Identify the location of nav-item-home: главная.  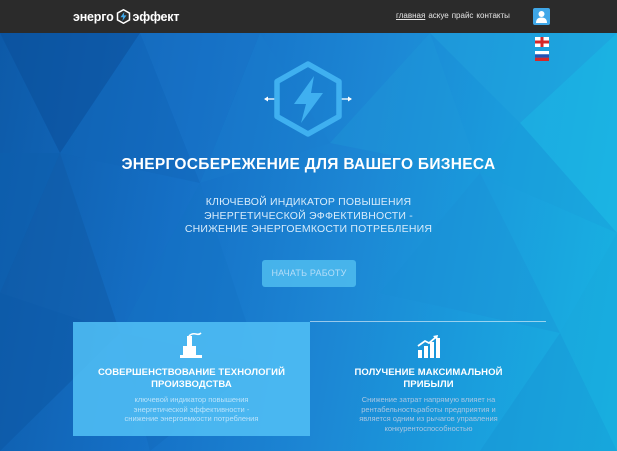
(410, 16).